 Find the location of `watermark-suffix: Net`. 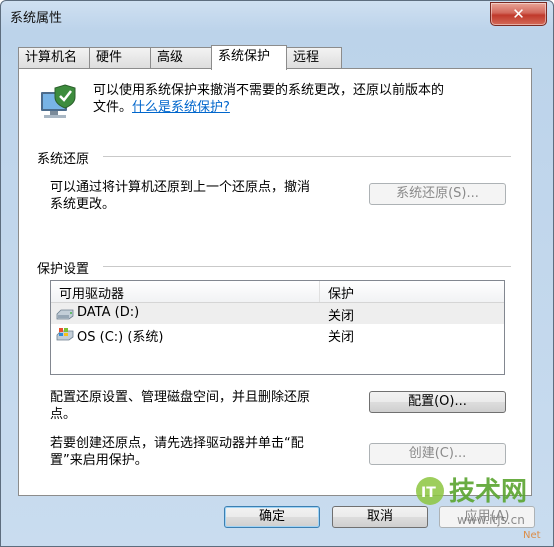

watermark-suffix: Net is located at coordinates (532, 535).